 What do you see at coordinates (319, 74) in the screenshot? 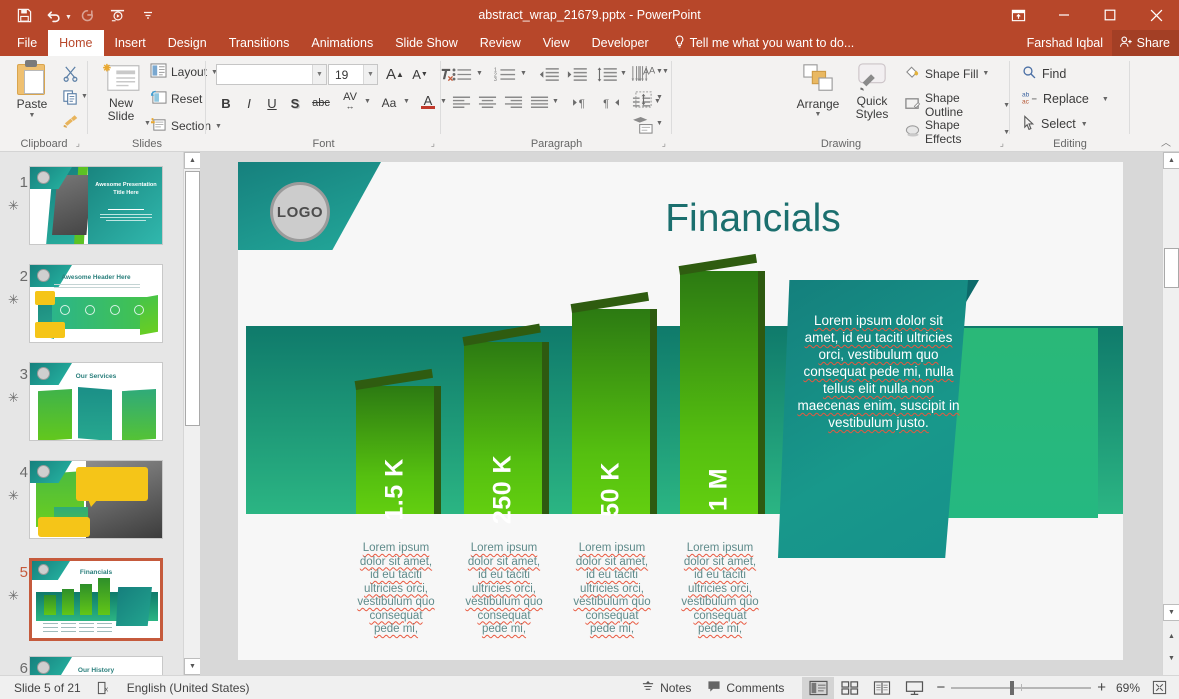
I see `font-name-dropdown-icon: ▼` at bounding box center [319, 74].